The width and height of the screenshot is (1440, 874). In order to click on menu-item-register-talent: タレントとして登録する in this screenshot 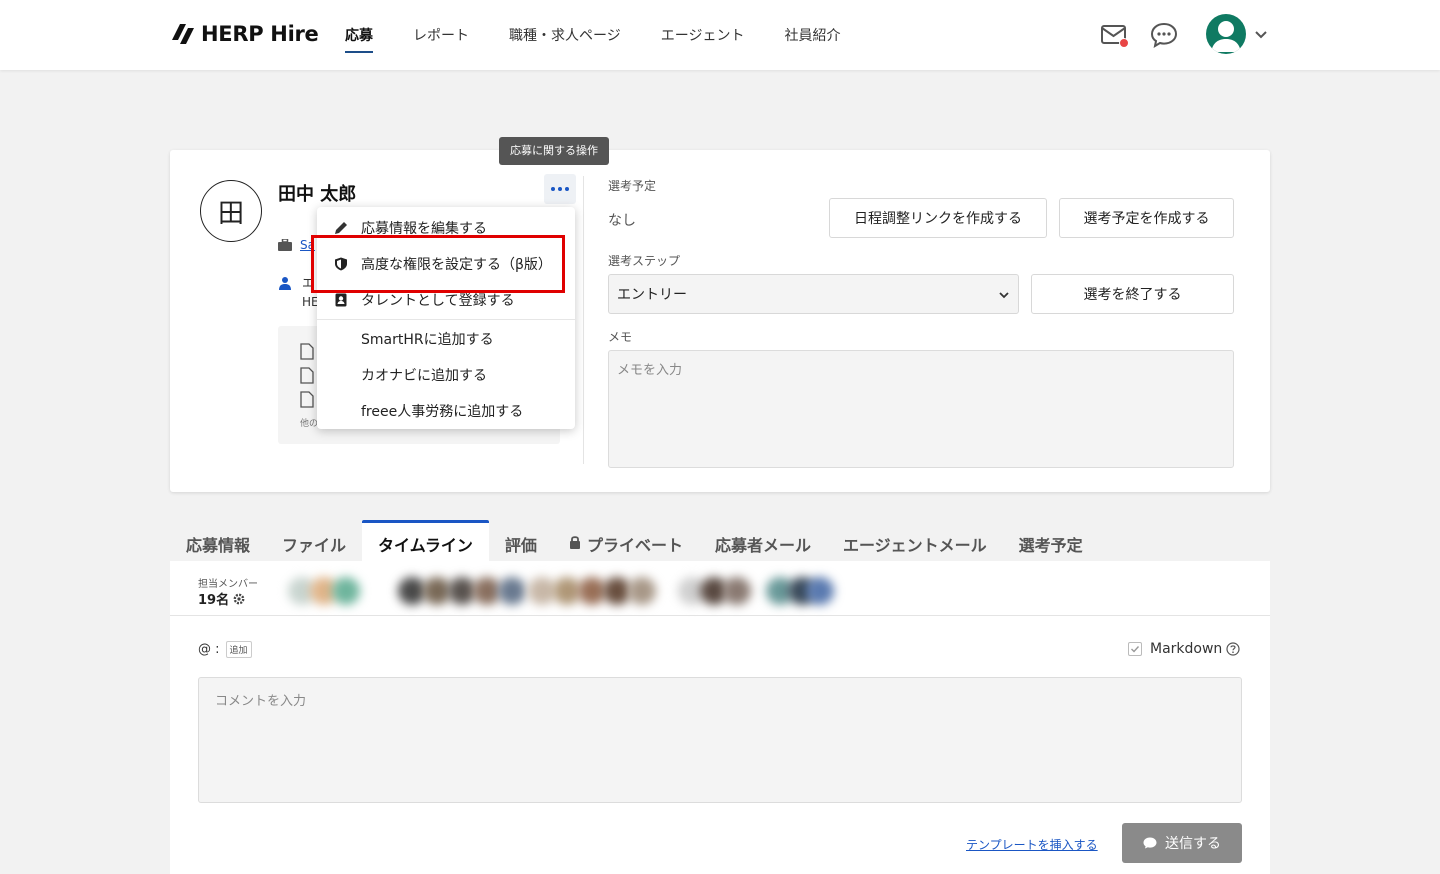, I will do `click(446, 300)`.